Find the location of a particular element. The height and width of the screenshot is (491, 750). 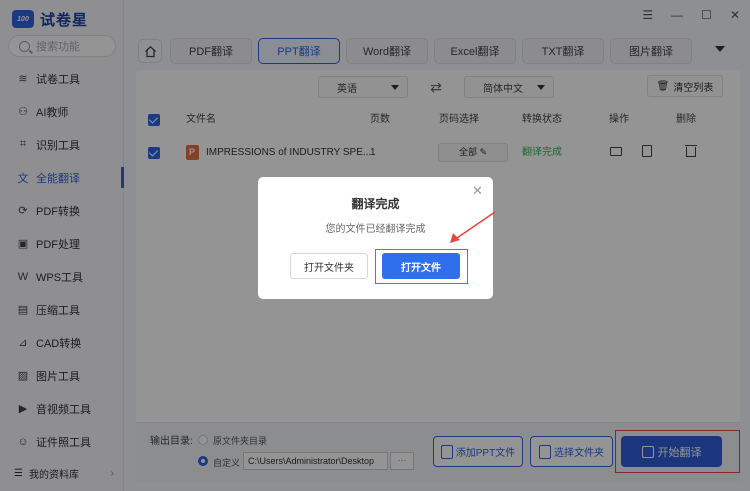

open-folder-button: 打开文件夹 is located at coordinates (329, 266).